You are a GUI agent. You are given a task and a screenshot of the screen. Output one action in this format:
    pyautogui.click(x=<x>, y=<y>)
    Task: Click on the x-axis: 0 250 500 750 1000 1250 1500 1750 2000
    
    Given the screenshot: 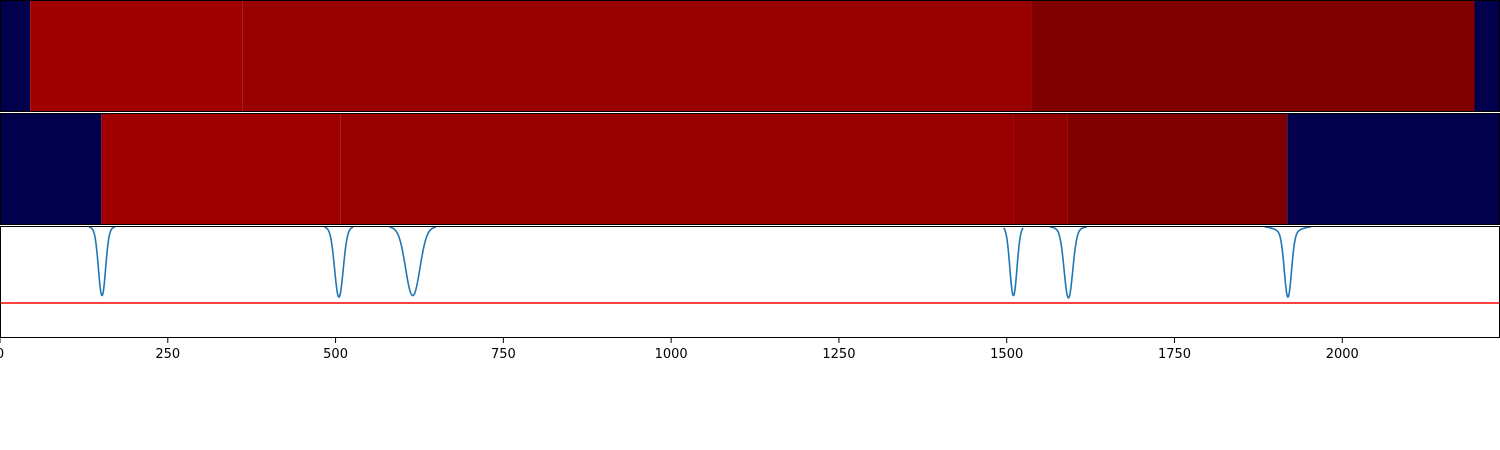 What is the action you would take?
    pyautogui.click(x=679, y=350)
    